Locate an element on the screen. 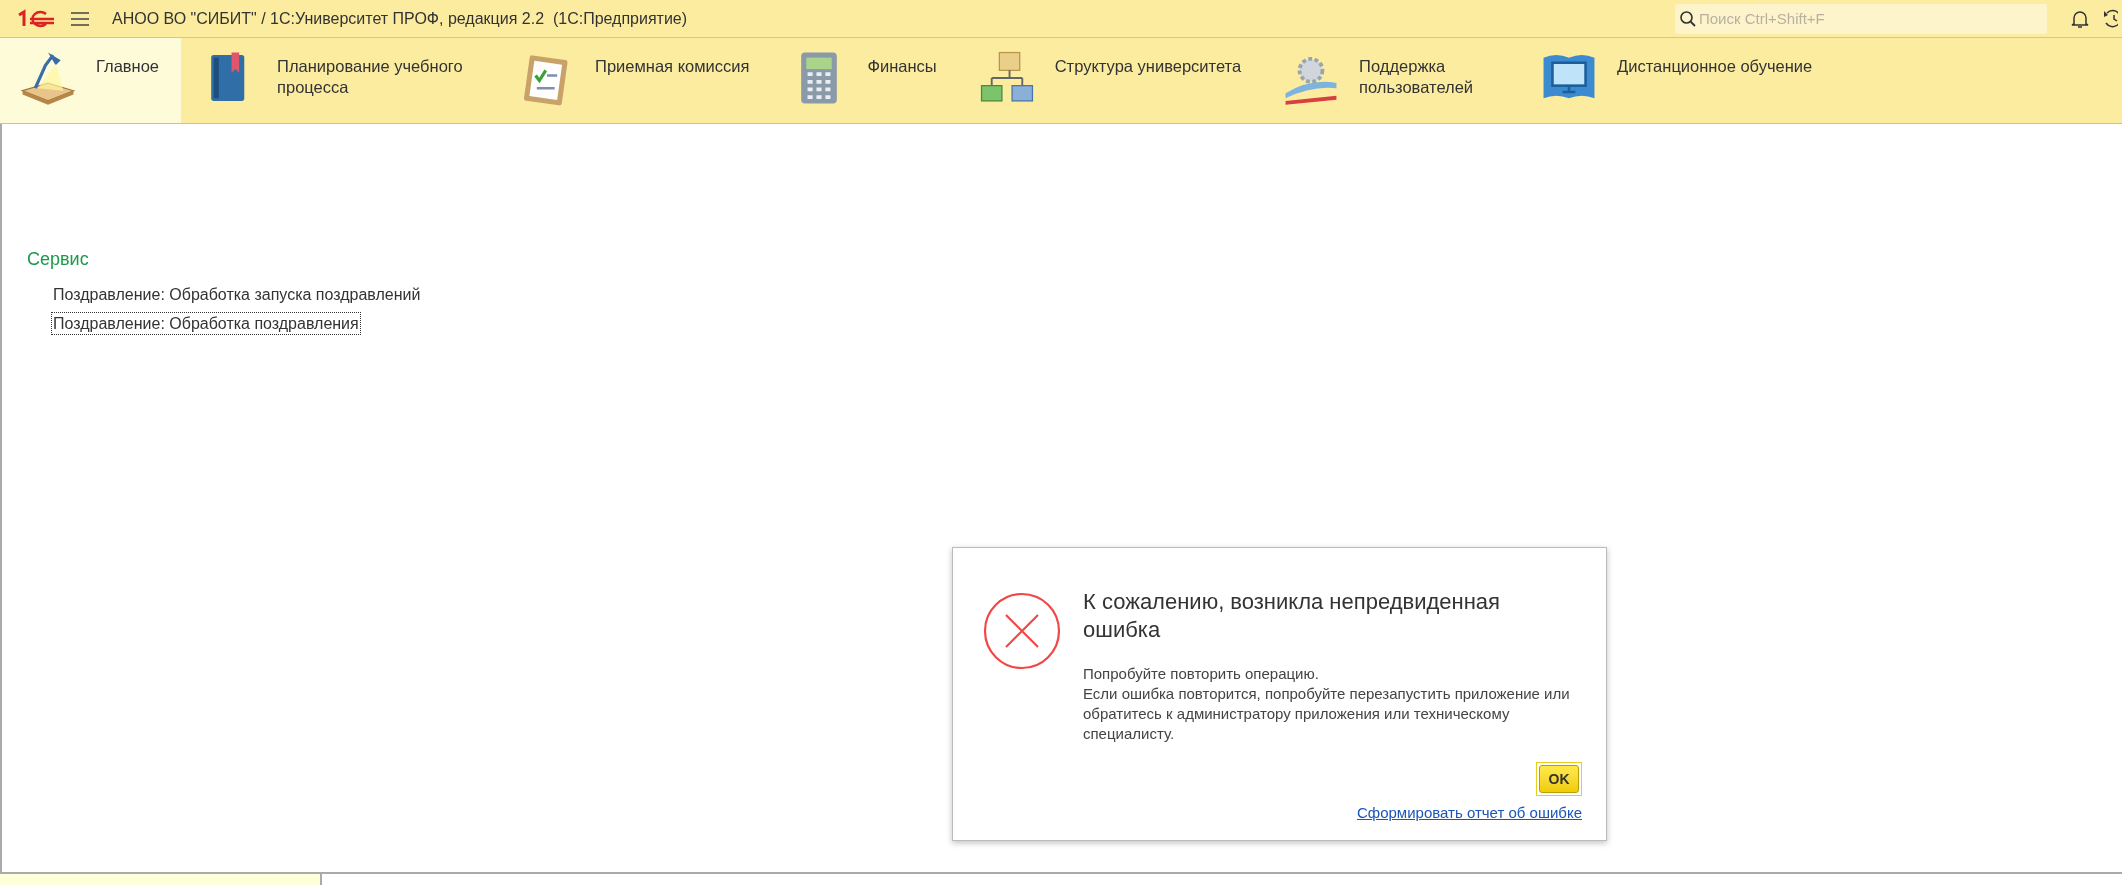 The width and height of the screenshot is (2122, 885). window-title: АНОО ВО "СИБИТ" / 1С:Университет ПРОФ, редакция 2.2 (1С:Предприятие) is located at coordinates (400, 18).